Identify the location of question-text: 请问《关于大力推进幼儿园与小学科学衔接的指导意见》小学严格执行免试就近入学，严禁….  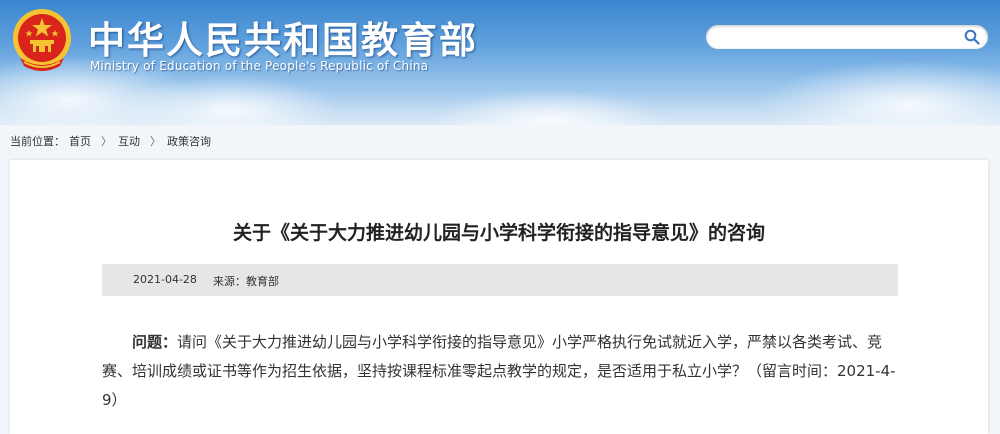
(499, 371).